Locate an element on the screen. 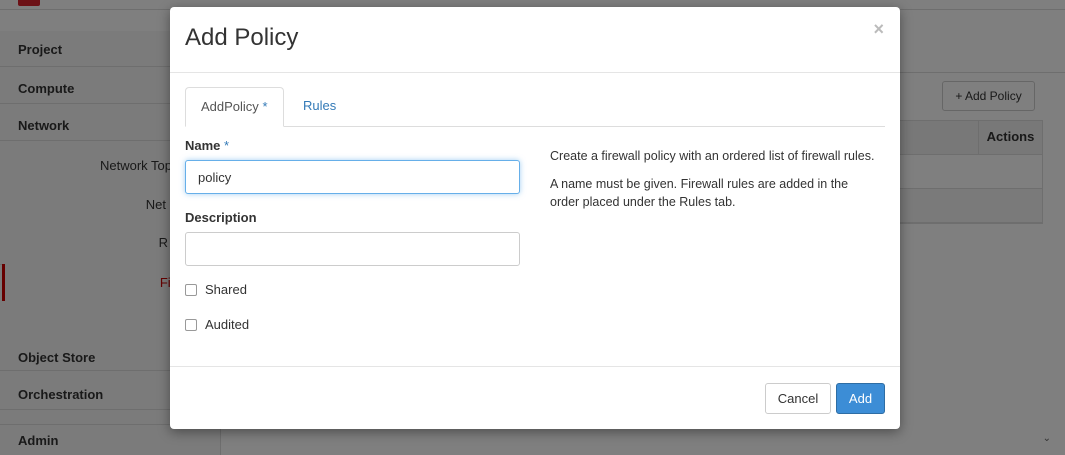  shared-checkbox-row: Shared is located at coordinates (216, 289).